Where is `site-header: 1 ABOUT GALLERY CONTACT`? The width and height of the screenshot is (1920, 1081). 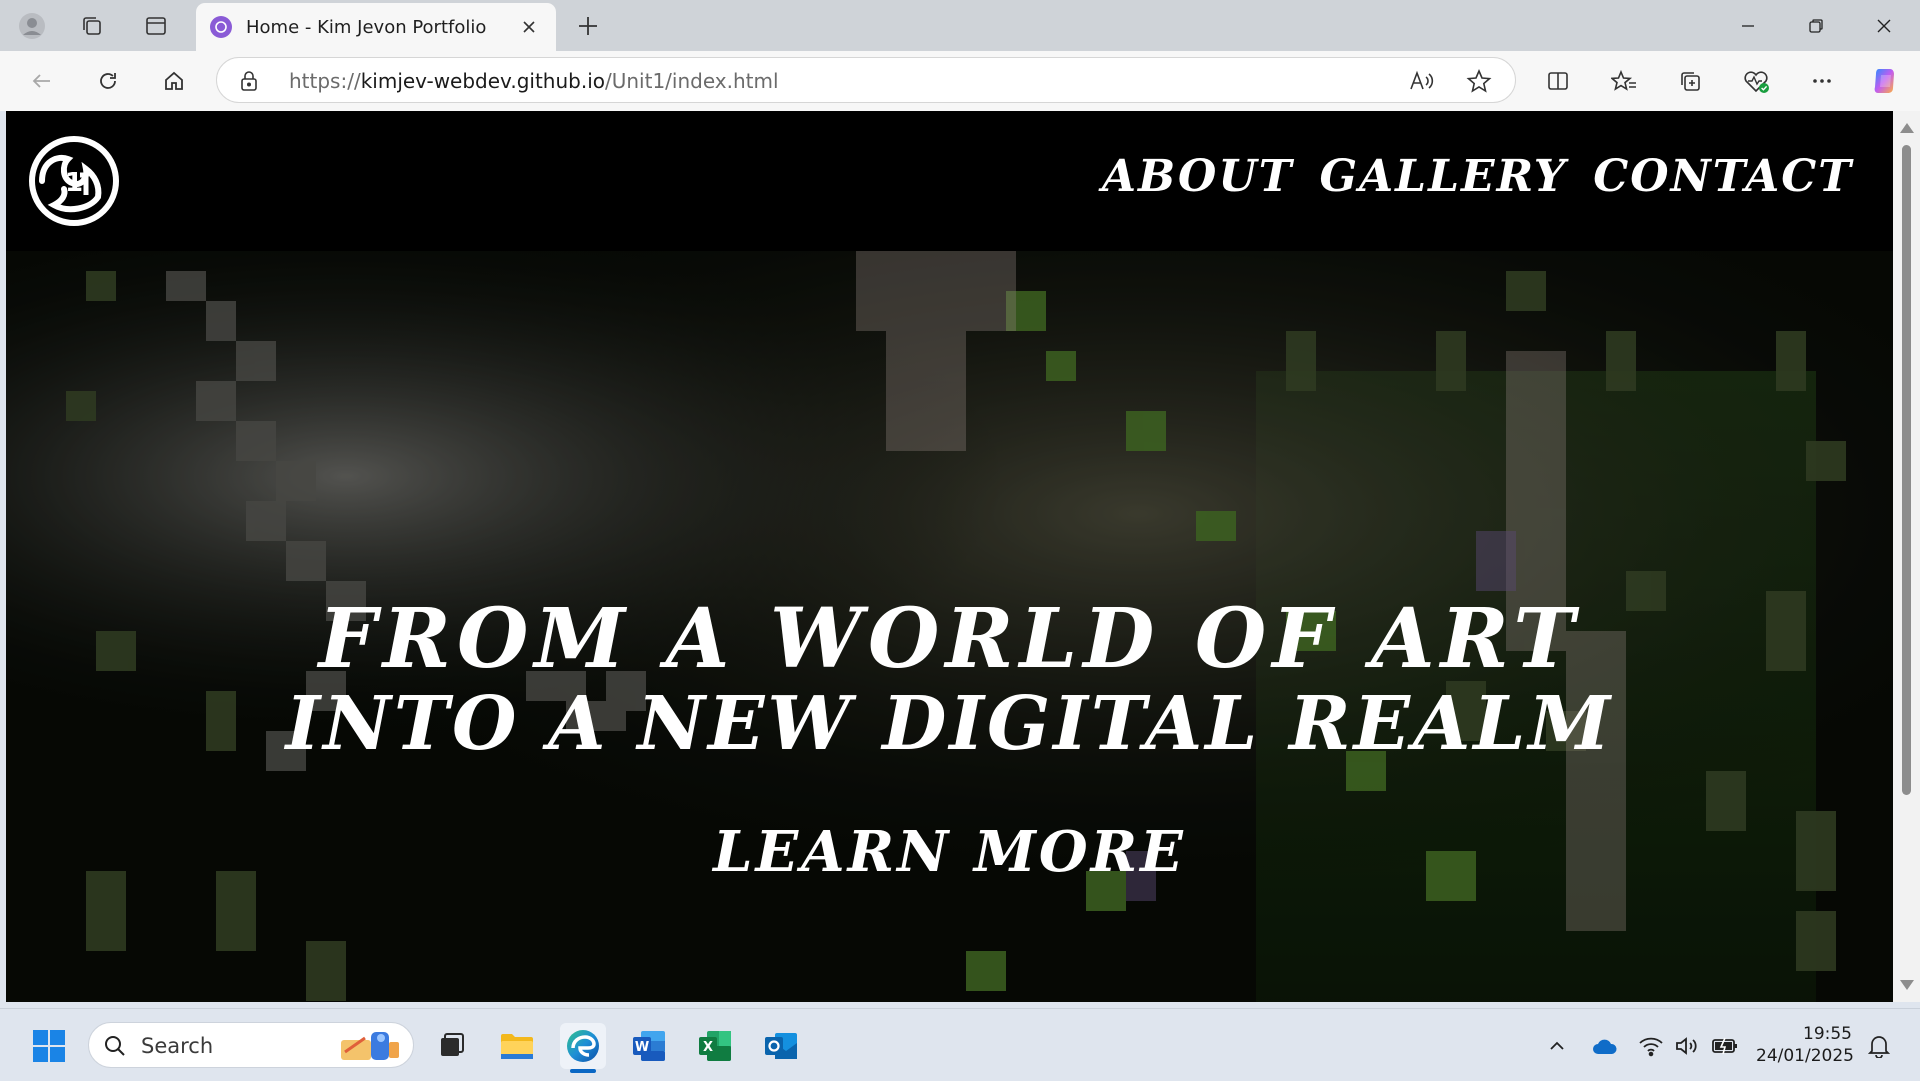 site-header: 1 ABOUT GALLERY CONTACT is located at coordinates (949, 181).